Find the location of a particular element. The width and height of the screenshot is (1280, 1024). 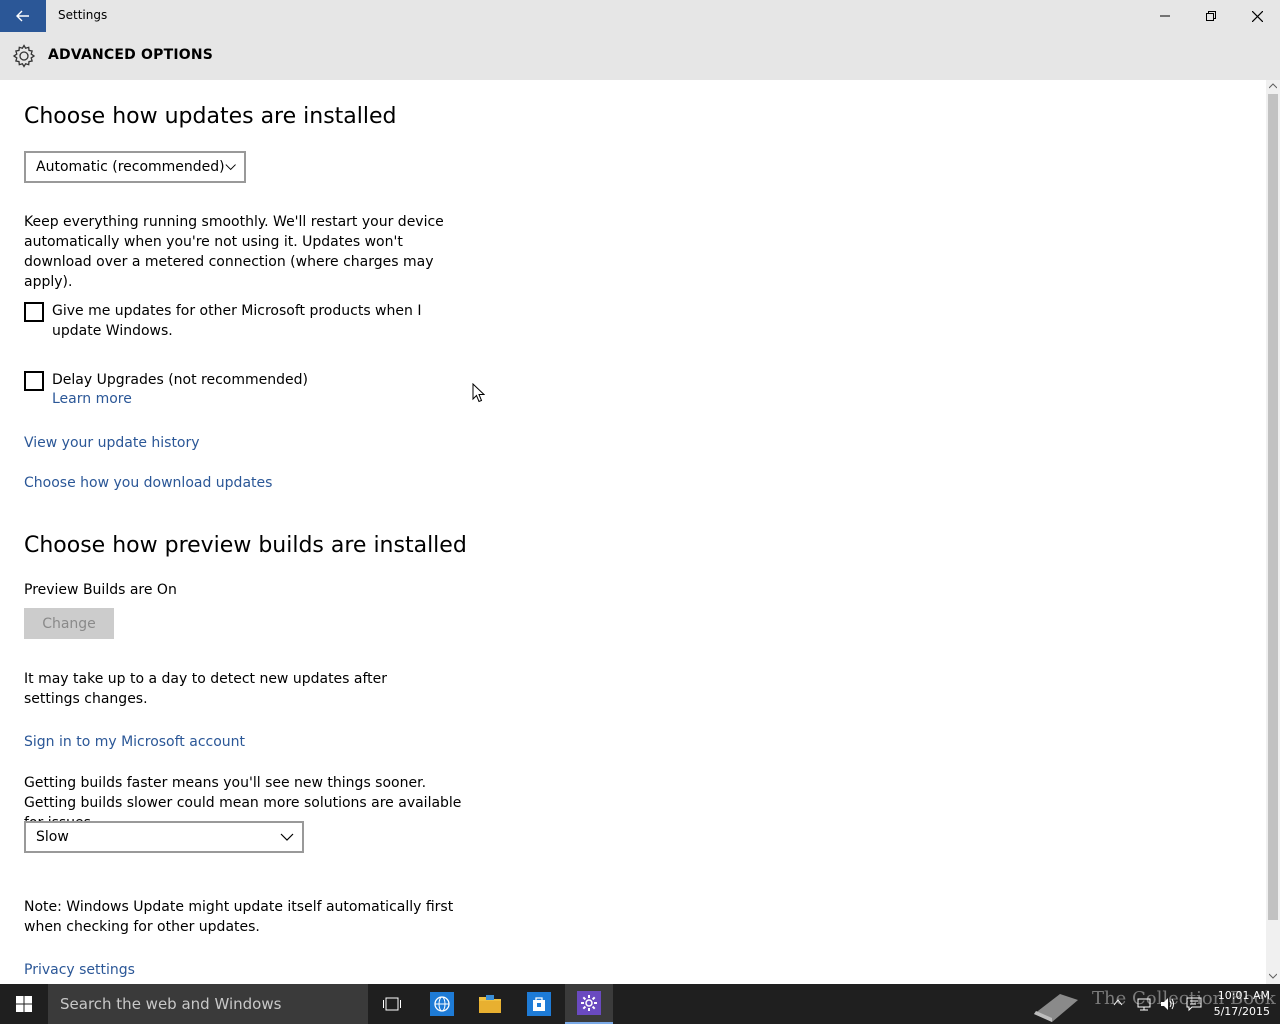

delay-upgrades-checkbox is located at coordinates (34, 381).